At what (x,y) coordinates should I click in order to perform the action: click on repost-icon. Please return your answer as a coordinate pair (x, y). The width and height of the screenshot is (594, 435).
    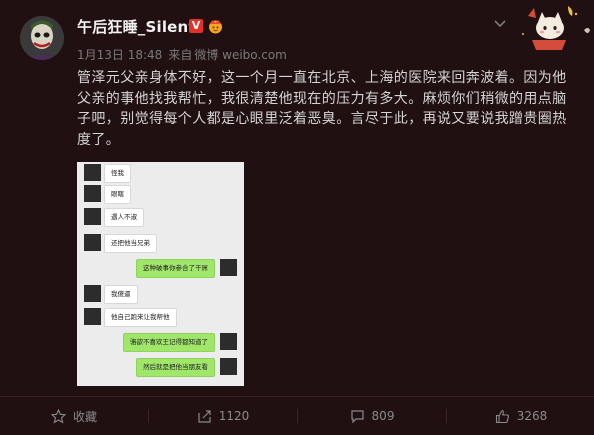
    Looking at the image, I should click on (204, 416).